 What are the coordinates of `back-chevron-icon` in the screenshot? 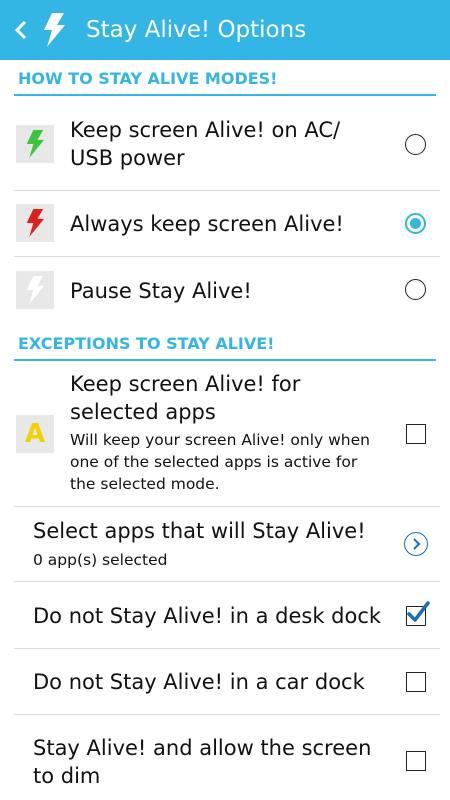 It's located at (20, 30).